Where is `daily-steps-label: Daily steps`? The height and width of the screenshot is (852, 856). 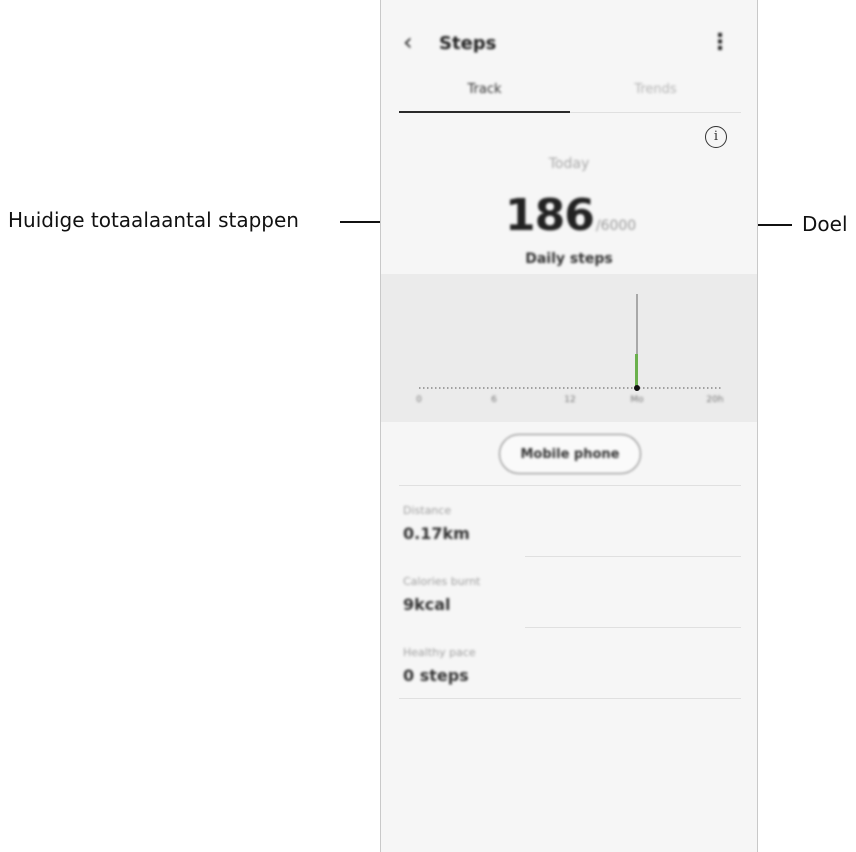 daily-steps-label: Daily steps is located at coordinates (569, 259).